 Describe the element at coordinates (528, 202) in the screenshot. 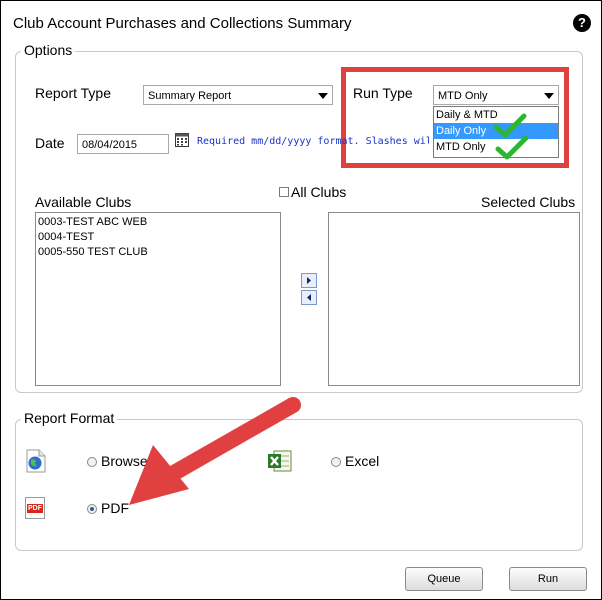

I see `selected-clubs-label: Selected Clubs` at that location.